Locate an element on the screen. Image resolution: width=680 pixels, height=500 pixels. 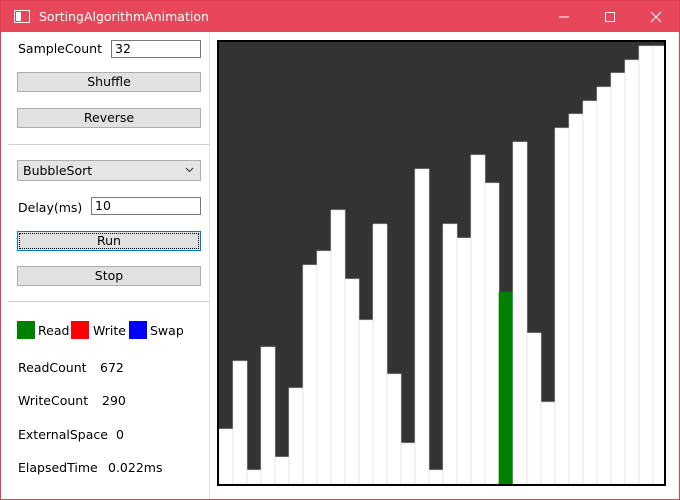
external-space-value: 0 is located at coordinates (120, 434).